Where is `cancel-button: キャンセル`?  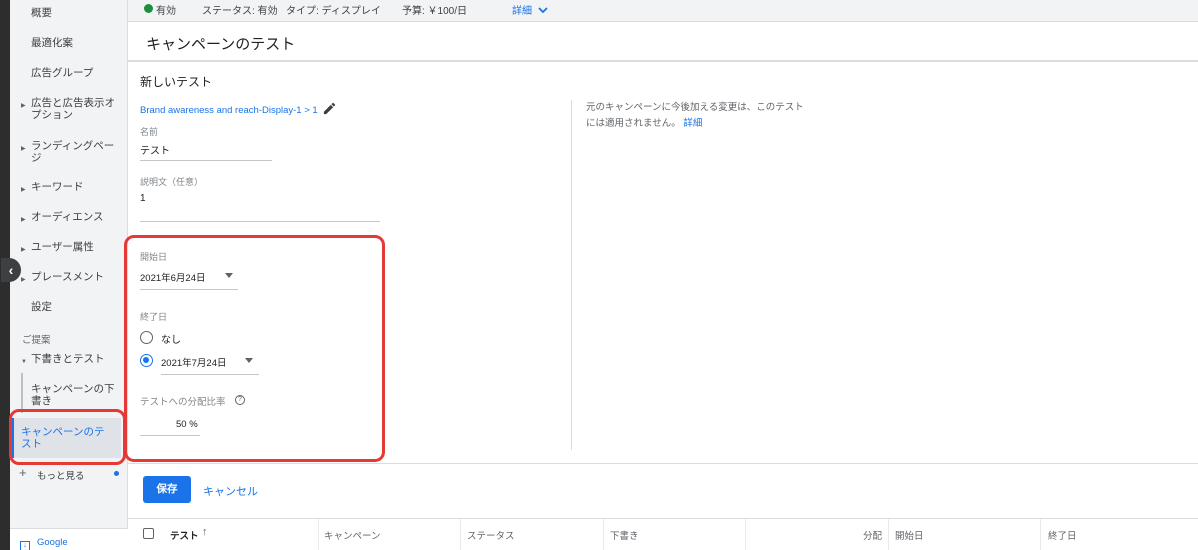 cancel-button: キャンセル is located at coordinates (230, 491).